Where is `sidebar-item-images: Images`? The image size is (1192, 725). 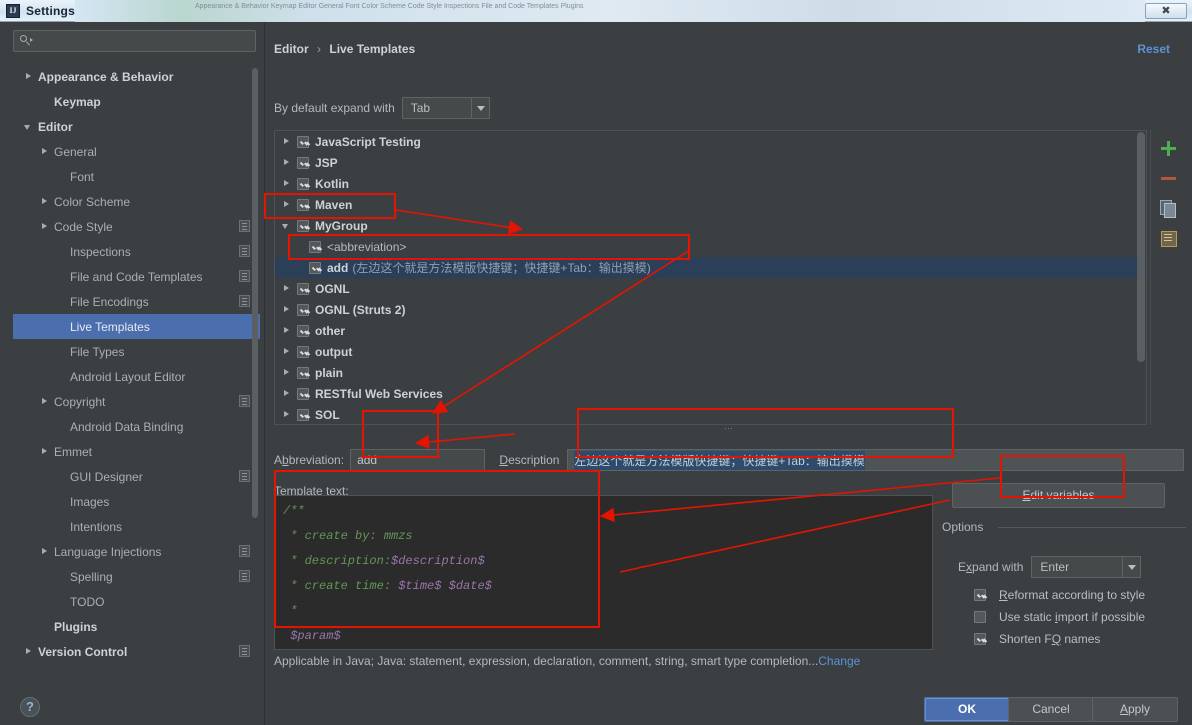
sidebar-item-images: Images is located at coordinates (136, 501).